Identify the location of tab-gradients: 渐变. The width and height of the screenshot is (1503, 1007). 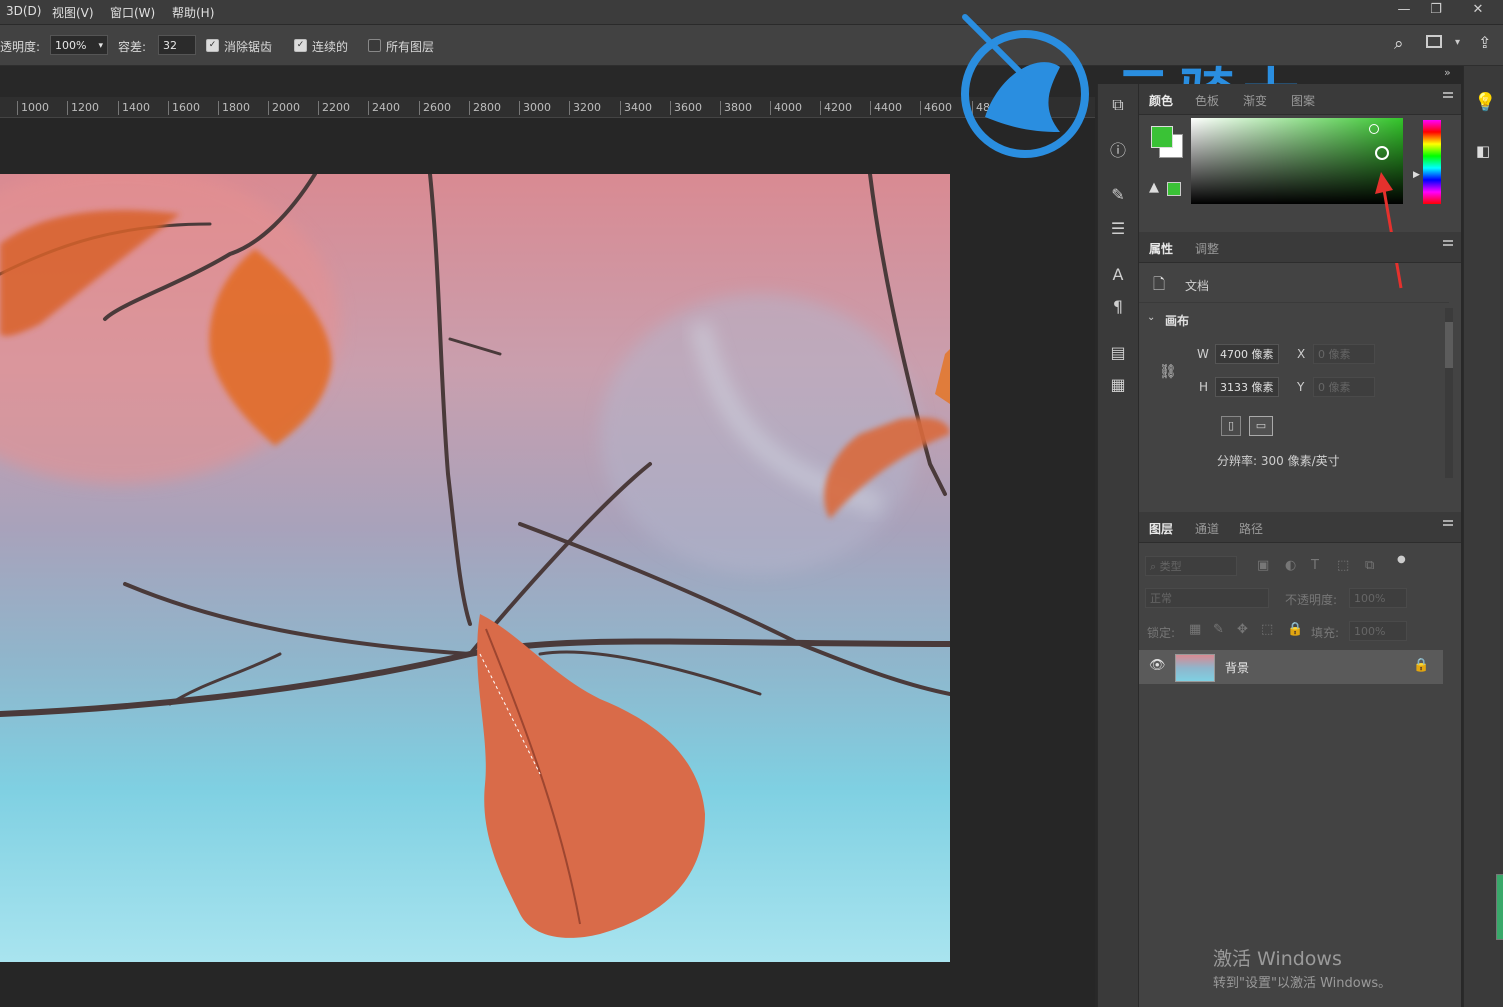
(1255, 100).